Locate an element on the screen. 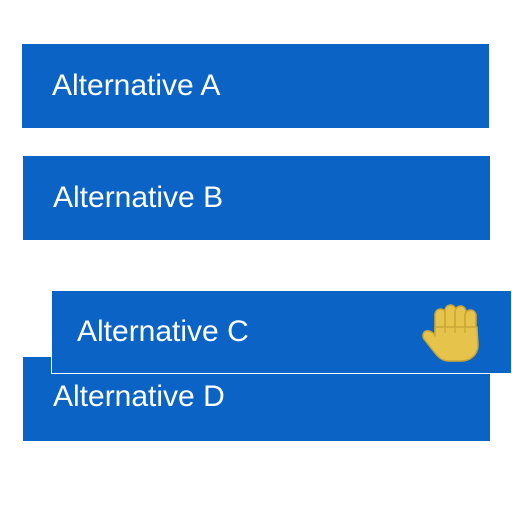 The image size is (512, 512). option-alternative-b: Alternative B is located at coordinates (256, 198).